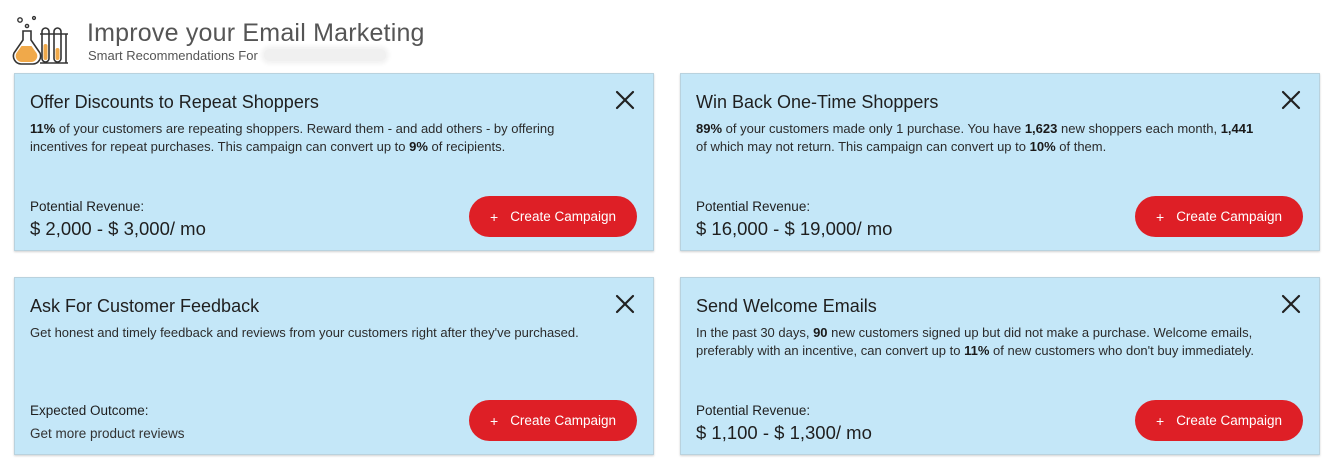 This screenshot has width=1335, height=471. What do you see at coordinates (1237, 128) in the screenshot?
I see `description-highlight: 1,441` at bounding box center [1237, 128].